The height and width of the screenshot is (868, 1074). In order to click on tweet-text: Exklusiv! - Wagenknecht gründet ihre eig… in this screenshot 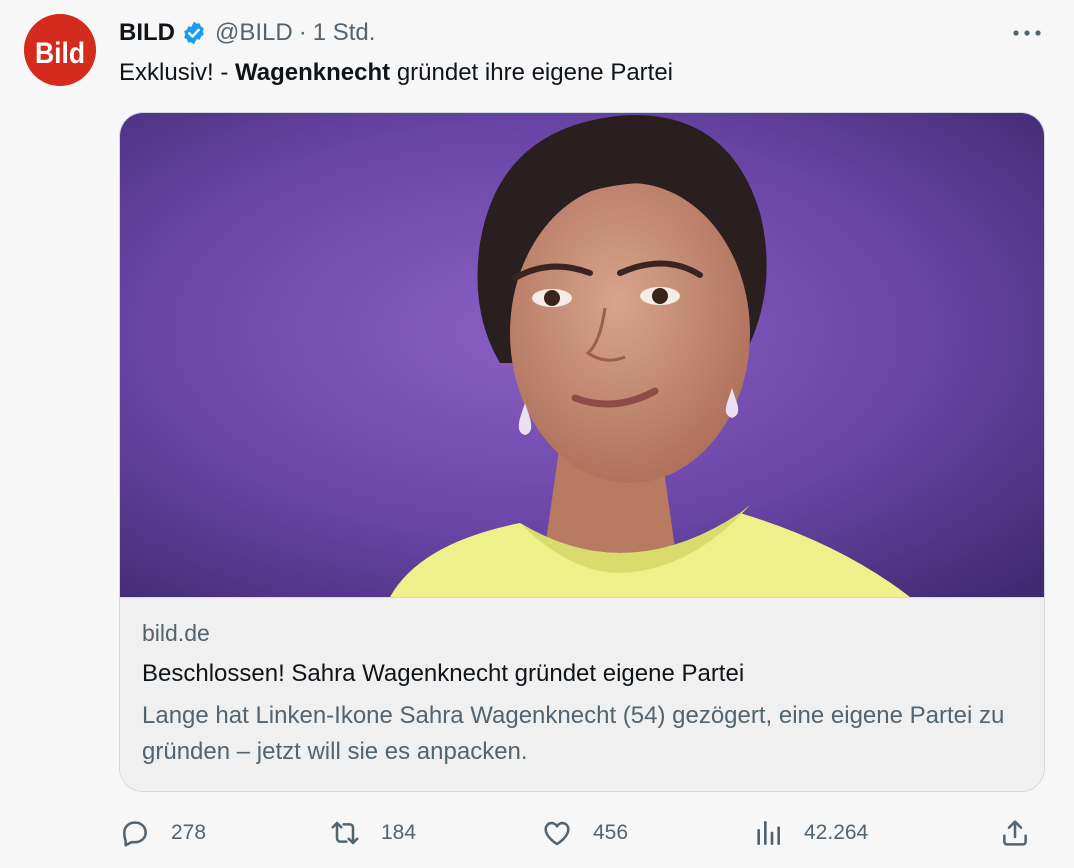, I will do `click(396, 73)`.